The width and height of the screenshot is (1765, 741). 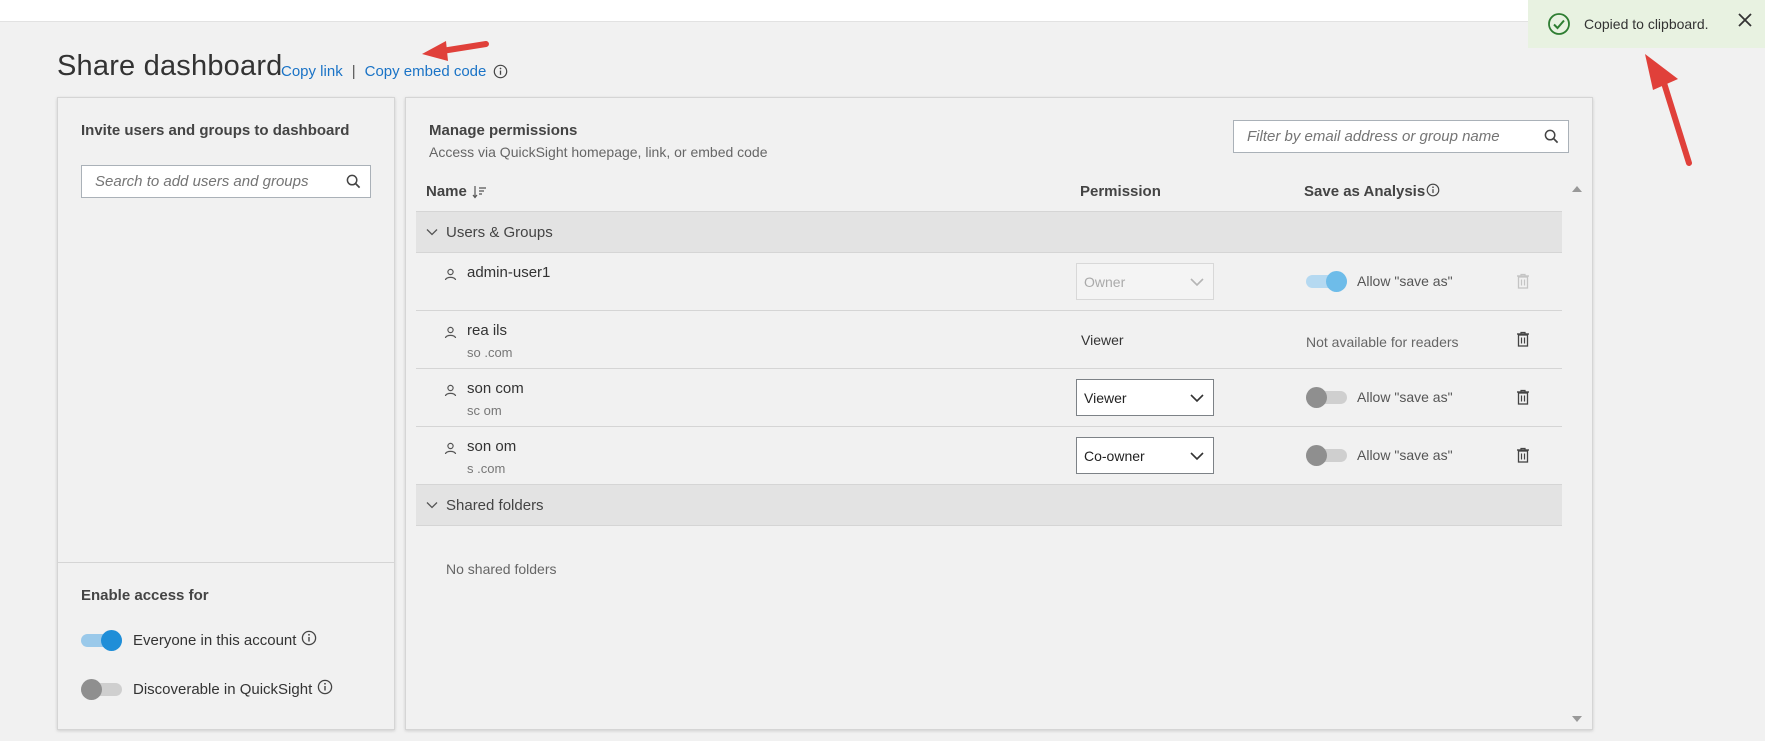 I want to click on panel-divider, so click(x=226, y=562).